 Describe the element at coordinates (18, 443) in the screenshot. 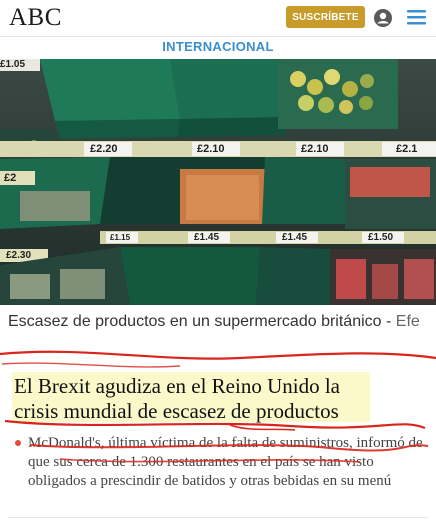

I see `bullet-dot-icon` at that location.